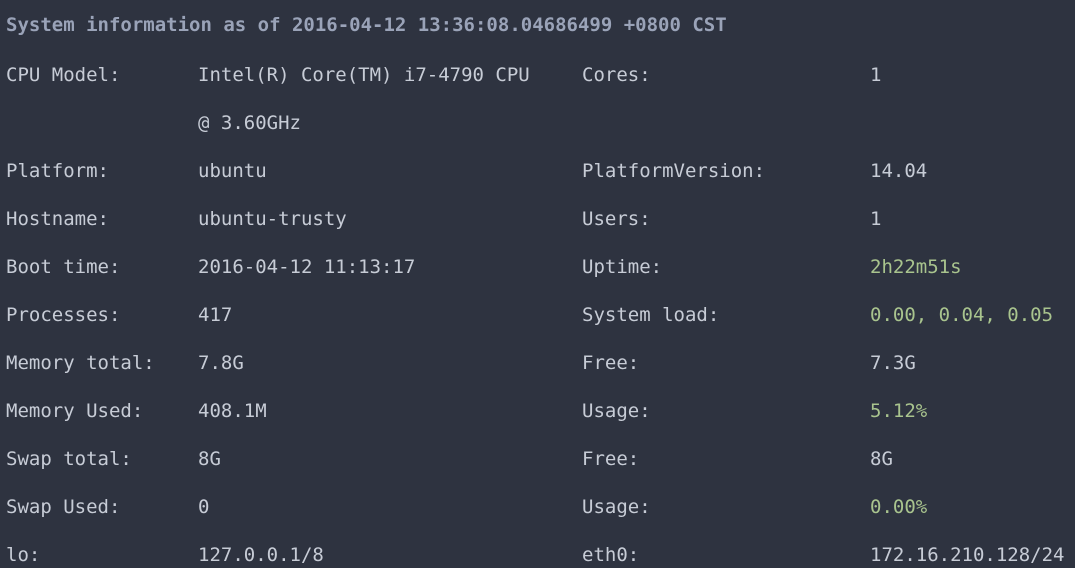 Image resolution: width=1075 pixels, height=568 pixels. I want to click on info-label: Memory total:, so click(80, 363).